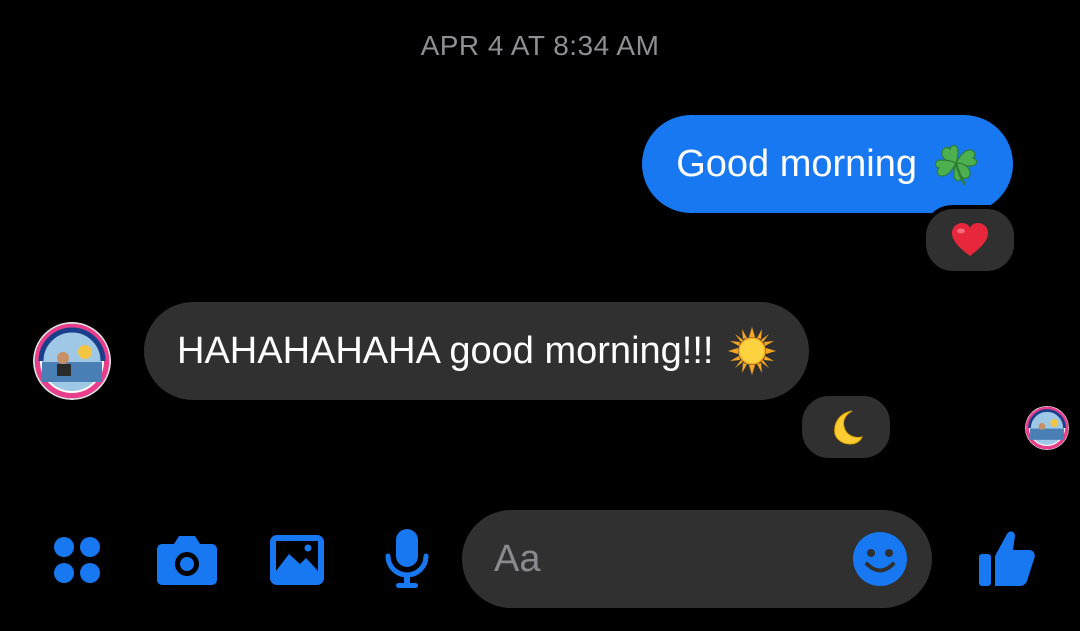 The image size is (1080, 631). I want to click on message-timestamp: APR 4 AT 8:34 AM, so click(540, 45).